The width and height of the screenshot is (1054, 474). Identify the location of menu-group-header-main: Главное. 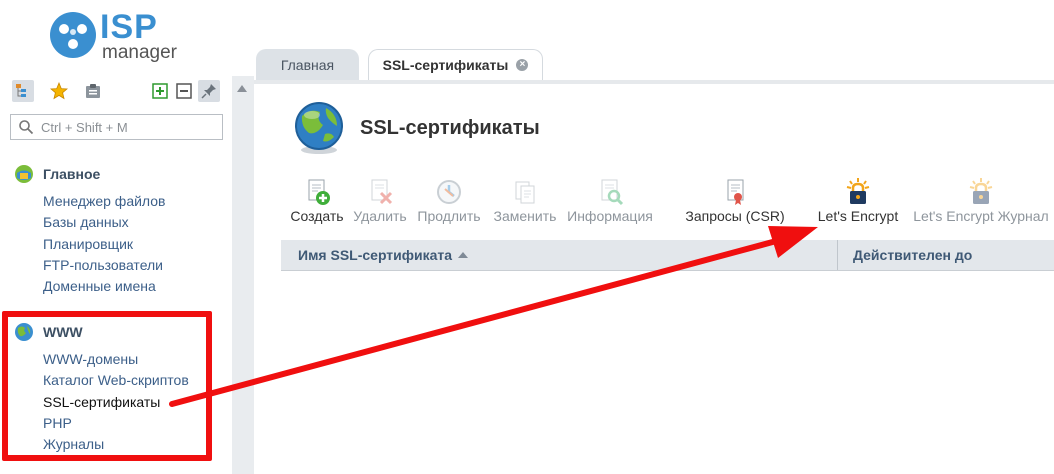
(90, 174).